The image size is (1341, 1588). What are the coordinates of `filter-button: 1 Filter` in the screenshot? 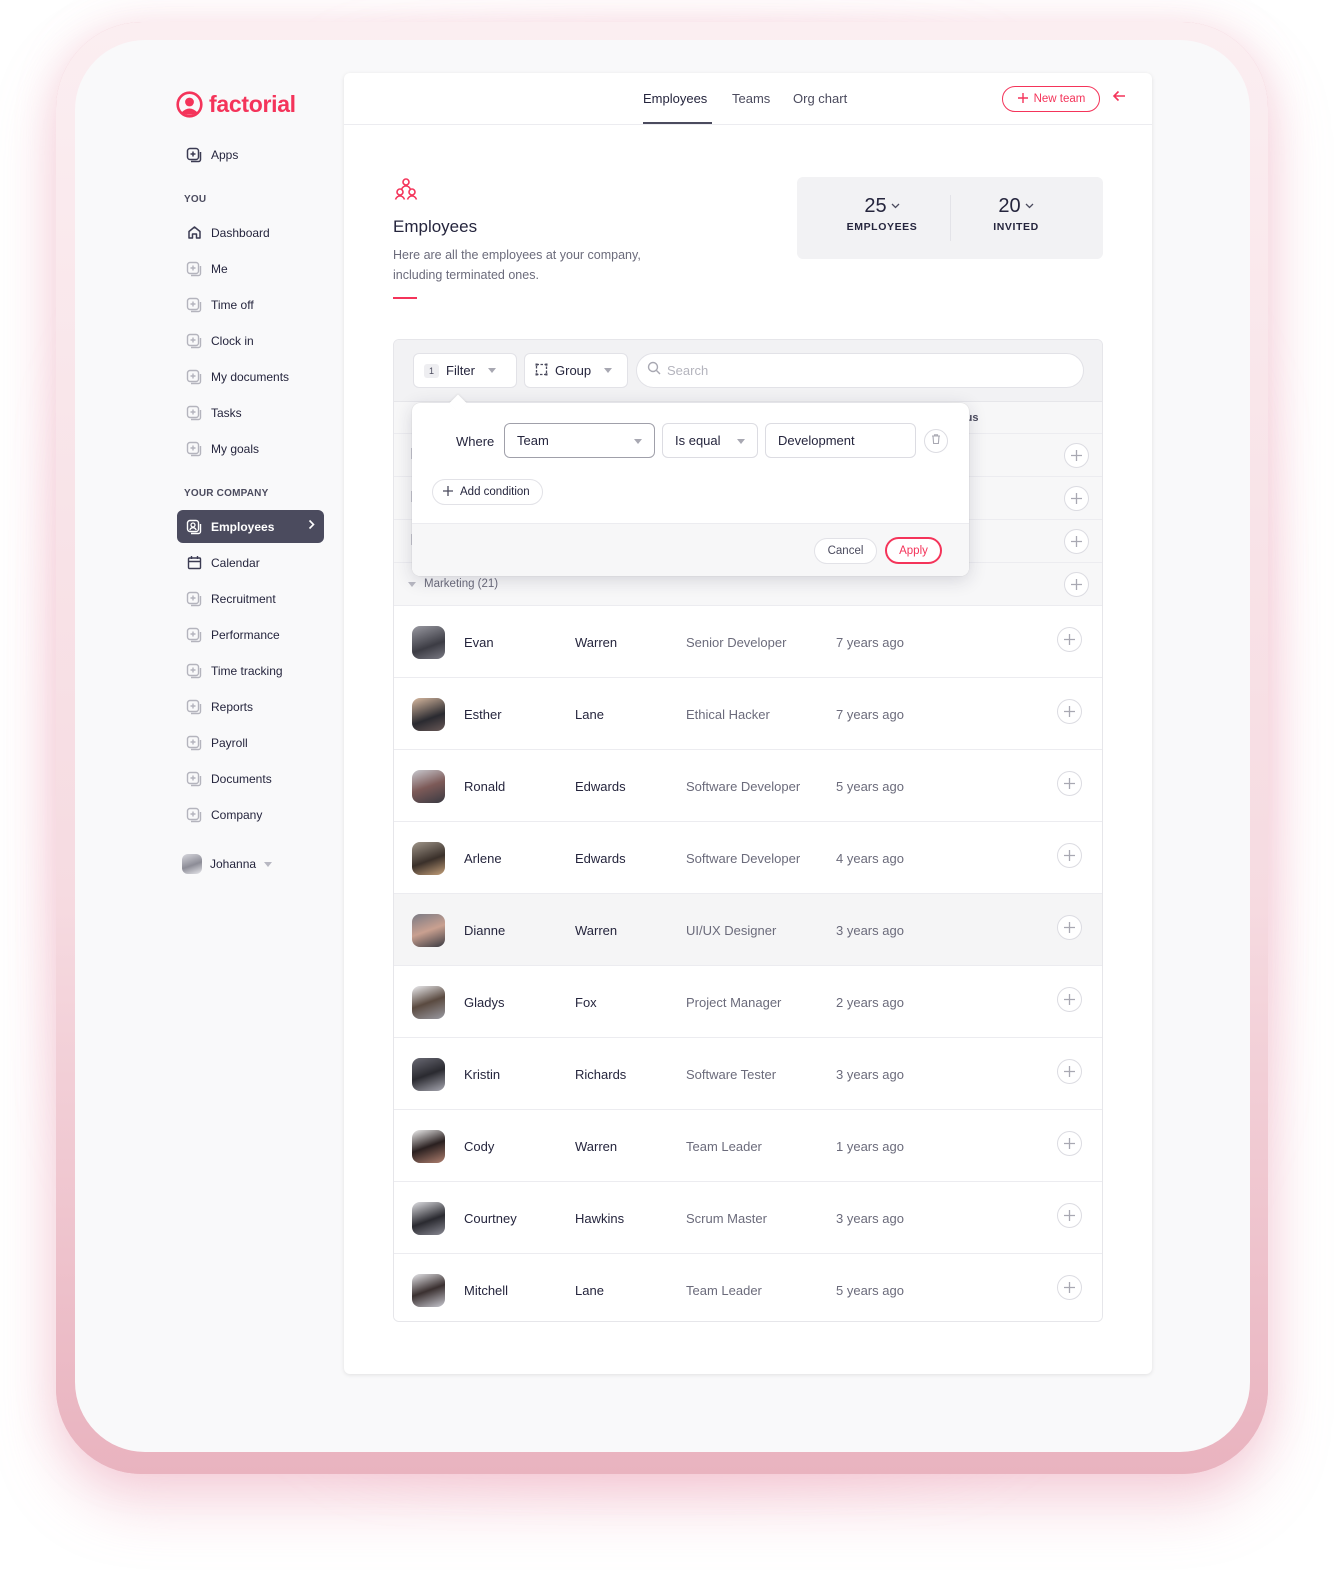 It's located at (465, 370).